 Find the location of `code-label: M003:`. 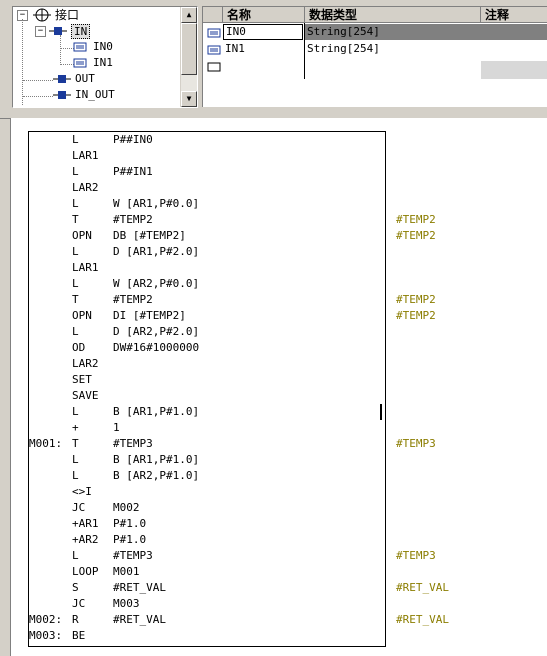

code-label: M003: is located at coordinates (46, 635).